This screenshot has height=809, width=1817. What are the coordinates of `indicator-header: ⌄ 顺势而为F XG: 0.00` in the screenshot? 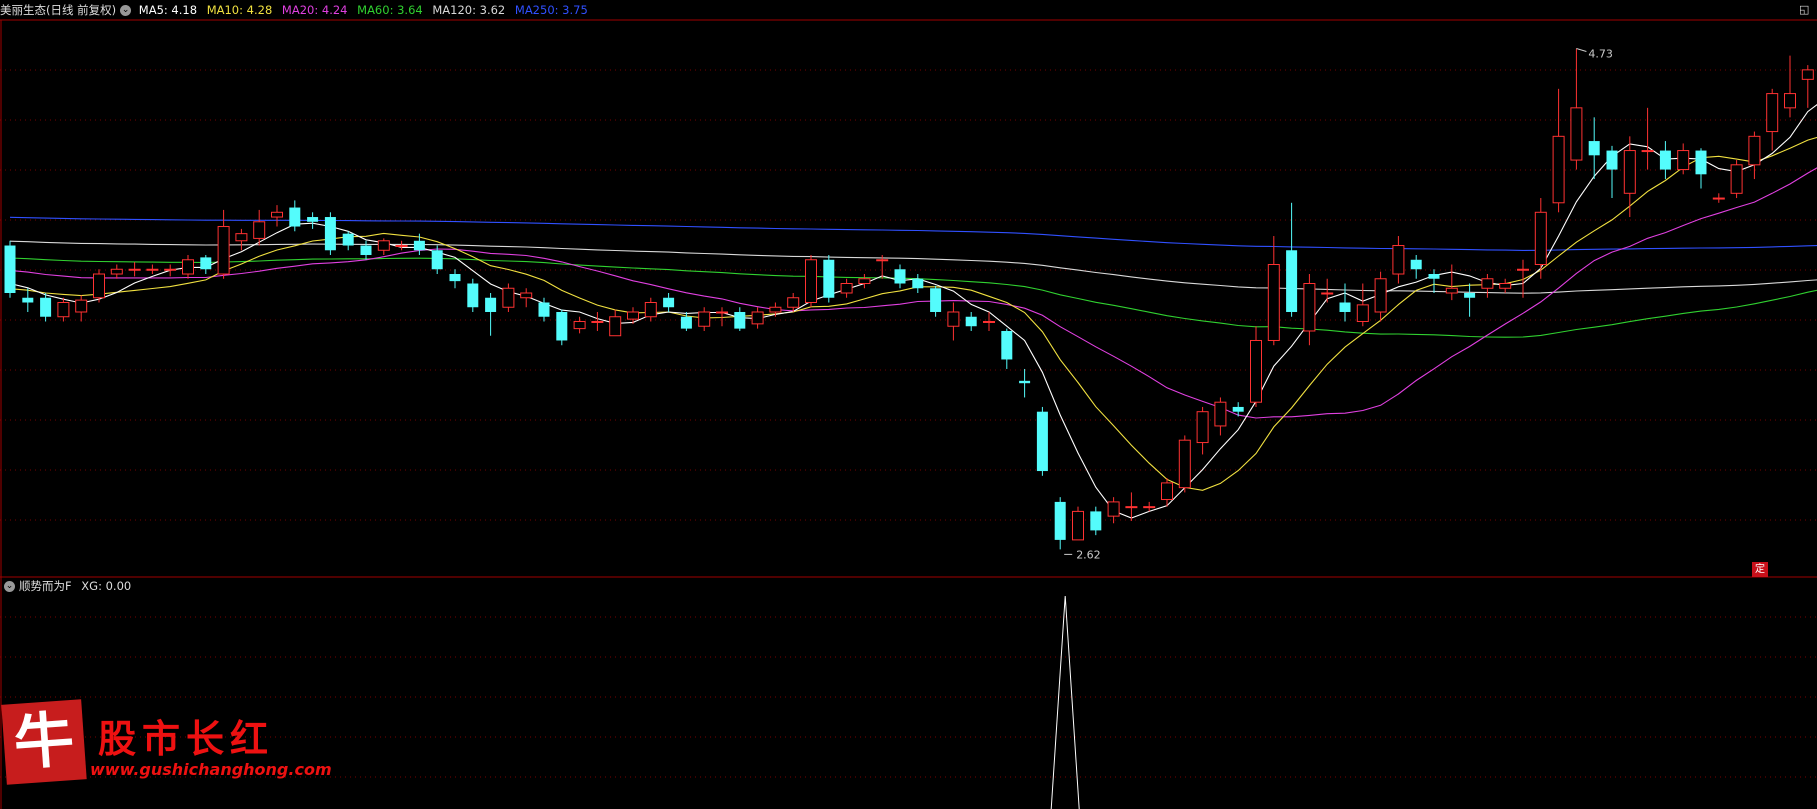 It's located at (65, 586).